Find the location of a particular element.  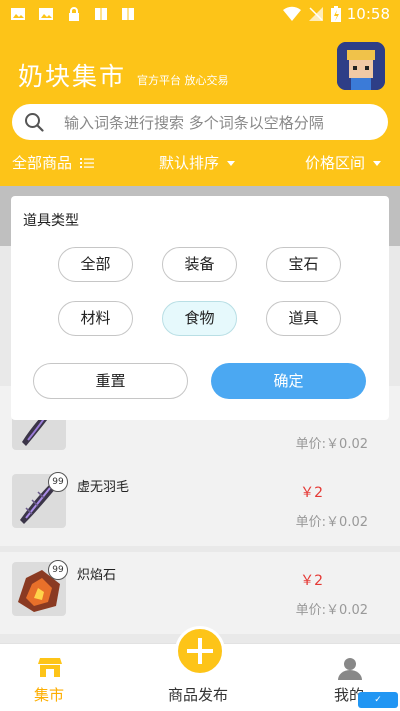

filter-price-label: 价格区间 is located at coordinates (335, 163).